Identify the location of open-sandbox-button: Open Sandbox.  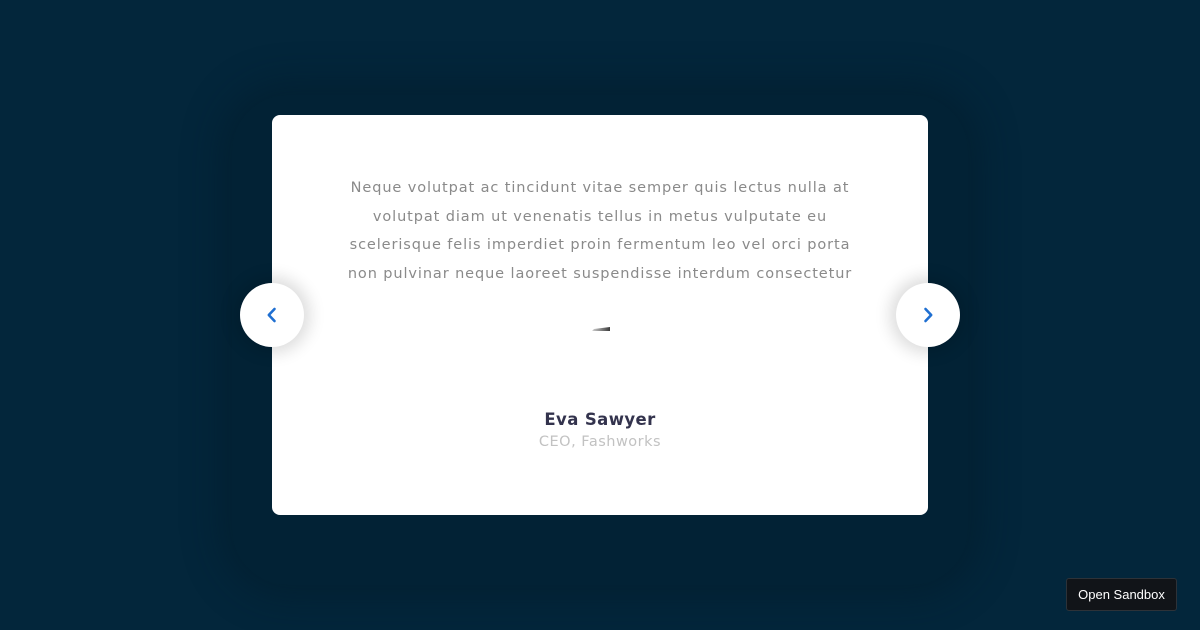
(1121, 594).